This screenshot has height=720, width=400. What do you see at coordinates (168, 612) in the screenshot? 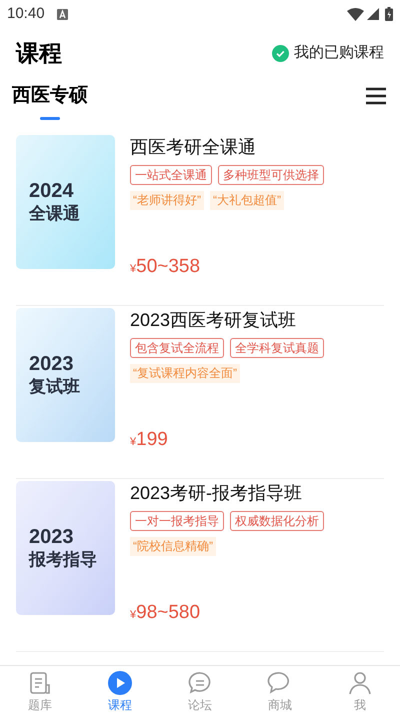
I see `course-price: 98~580` at bounding box center [168, 612].